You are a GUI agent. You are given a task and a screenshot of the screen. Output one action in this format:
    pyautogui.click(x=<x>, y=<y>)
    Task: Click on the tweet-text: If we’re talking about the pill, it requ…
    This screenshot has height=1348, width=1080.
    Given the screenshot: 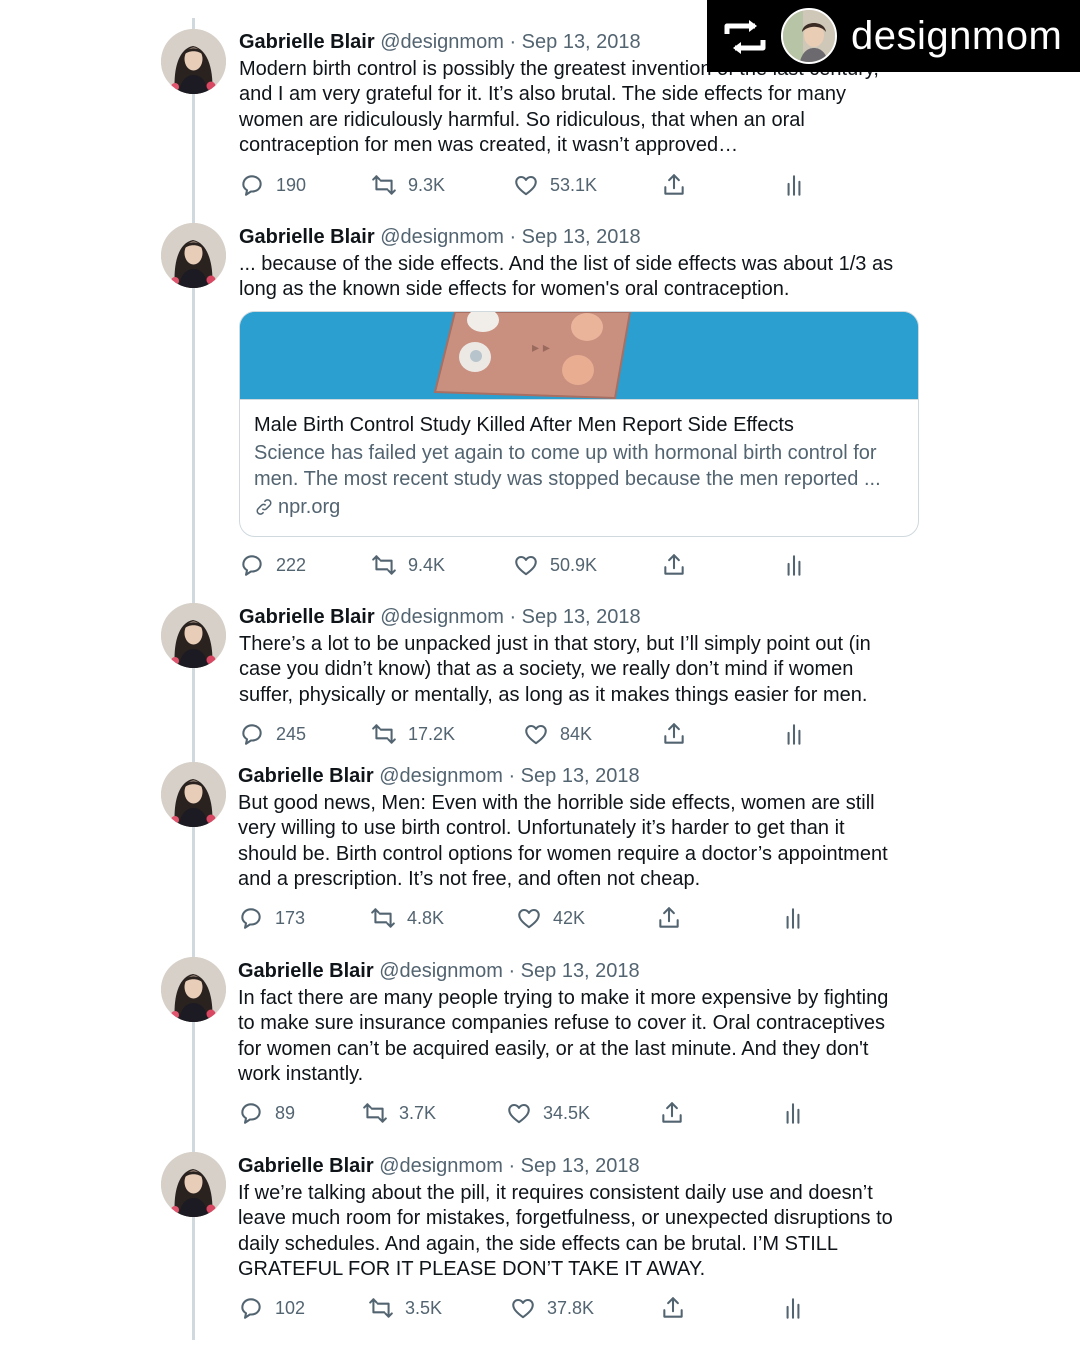 What is the action you would take?
    pyautogui.click(x=579, y=1232)
    